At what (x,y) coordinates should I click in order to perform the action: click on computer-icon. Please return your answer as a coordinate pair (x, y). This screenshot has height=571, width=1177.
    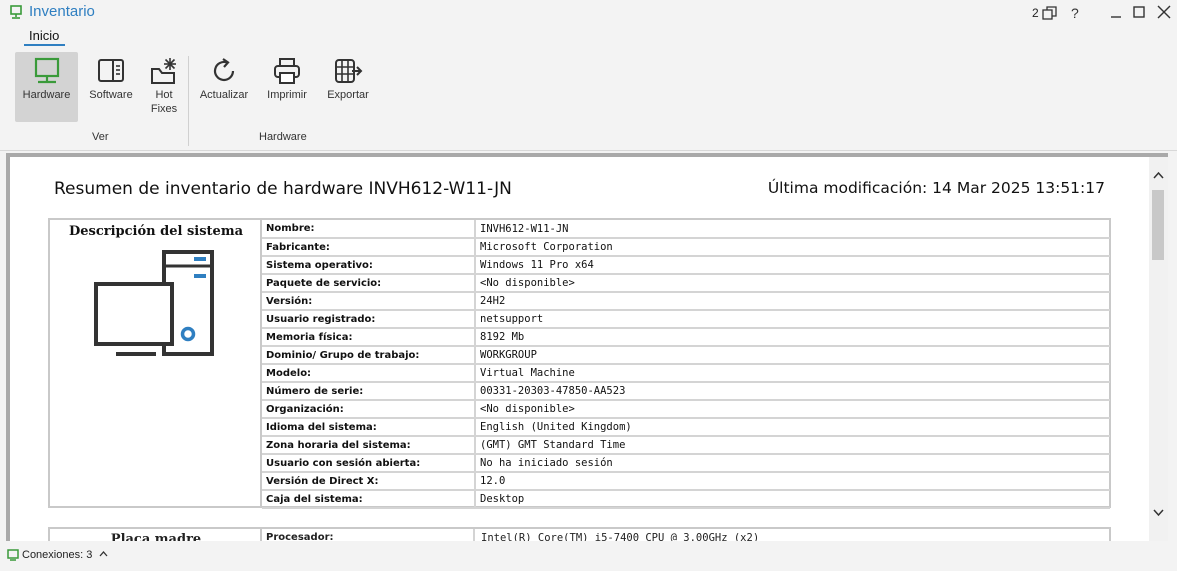
    Looking at the image, I should click on (16, 12).